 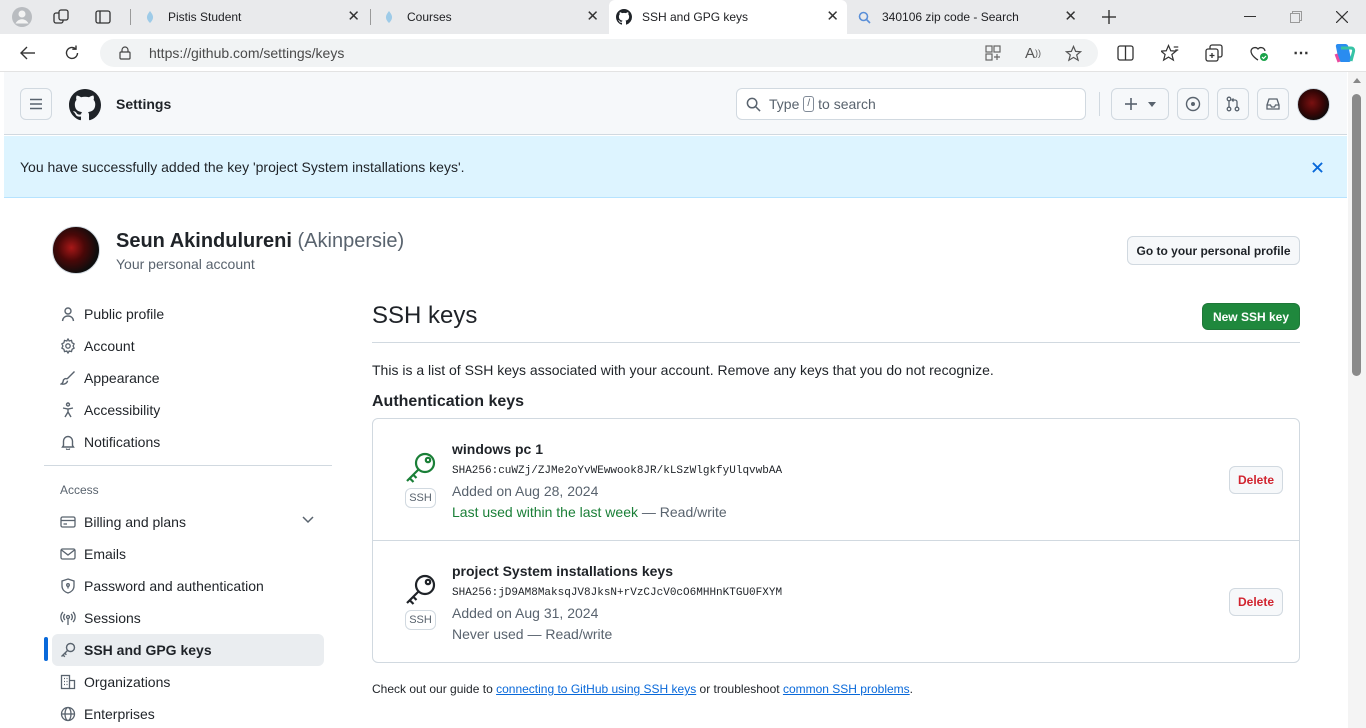 I want to click on sidebar-item-emails: Emails, so click(x=188, y=554).